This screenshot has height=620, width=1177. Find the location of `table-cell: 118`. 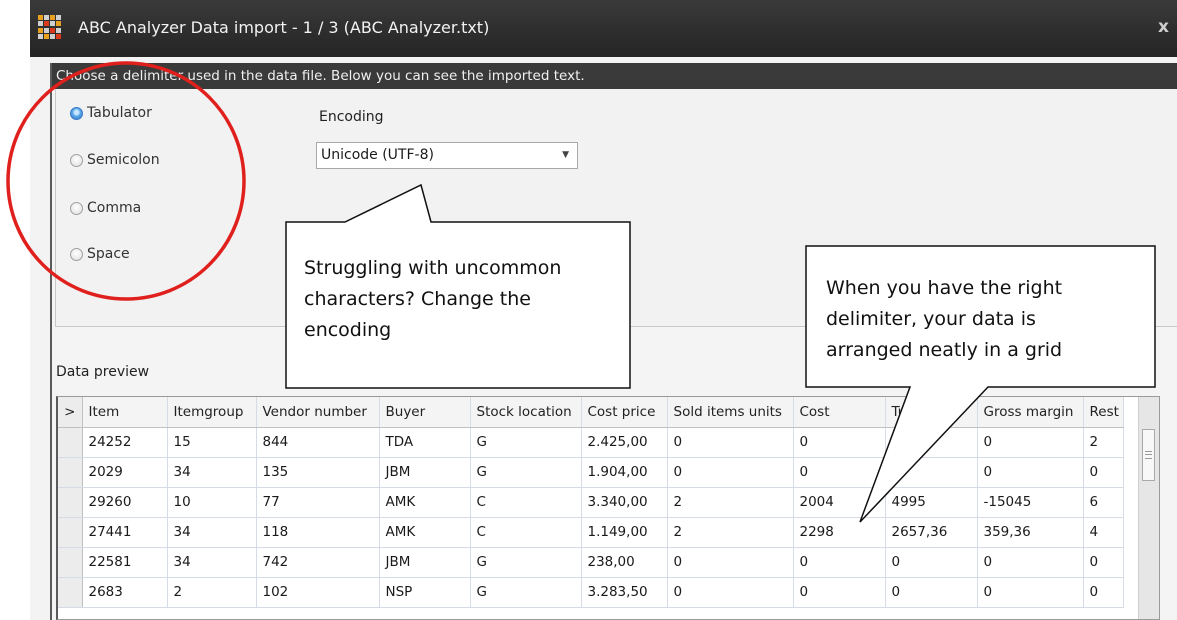

table-cell: 118 is located at coordinates (318, 532).